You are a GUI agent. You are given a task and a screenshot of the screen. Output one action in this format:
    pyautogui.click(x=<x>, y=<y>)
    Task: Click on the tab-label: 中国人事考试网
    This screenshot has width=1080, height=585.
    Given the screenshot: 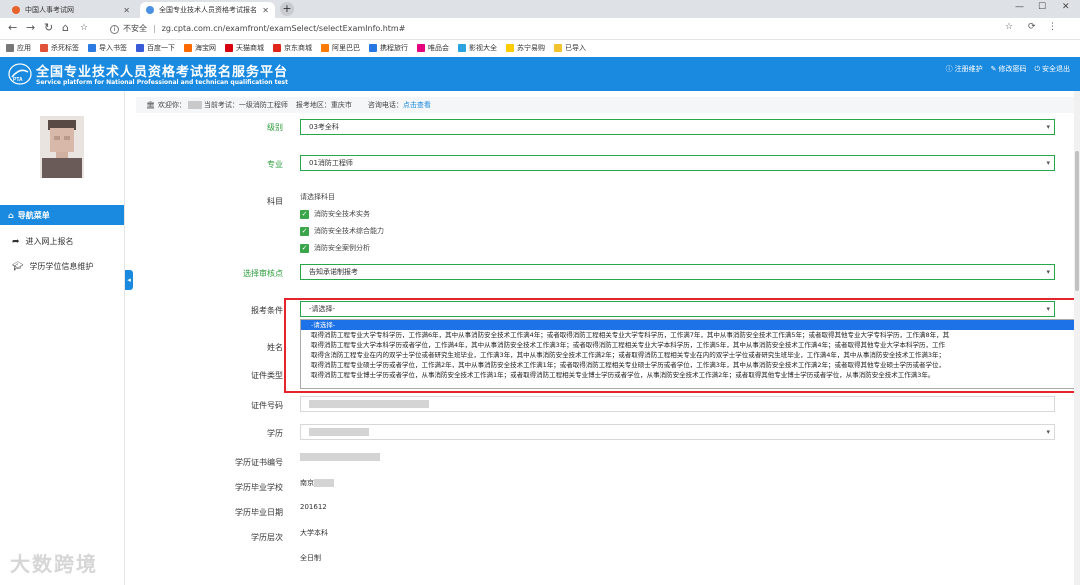 What is the action you would take?
    pyautogui.click(x=49, y=10)
    